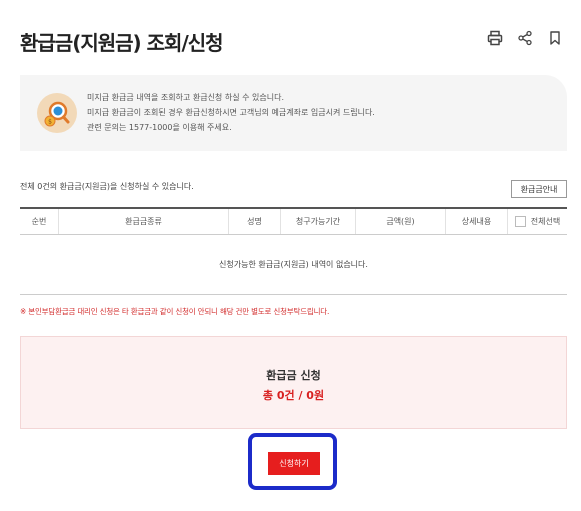 The height and width of the screenshot is (511, 581). I want to click on toolbar, so click(525, 38).